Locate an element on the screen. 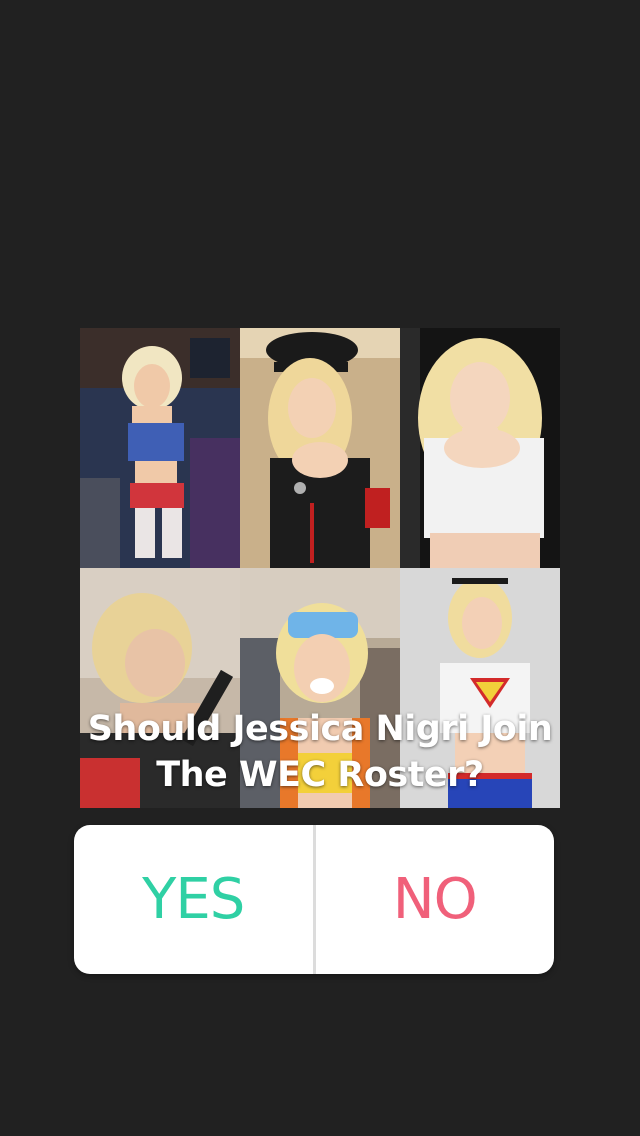  poll-option-yes-button: YES is located at coordinates (193, 899).